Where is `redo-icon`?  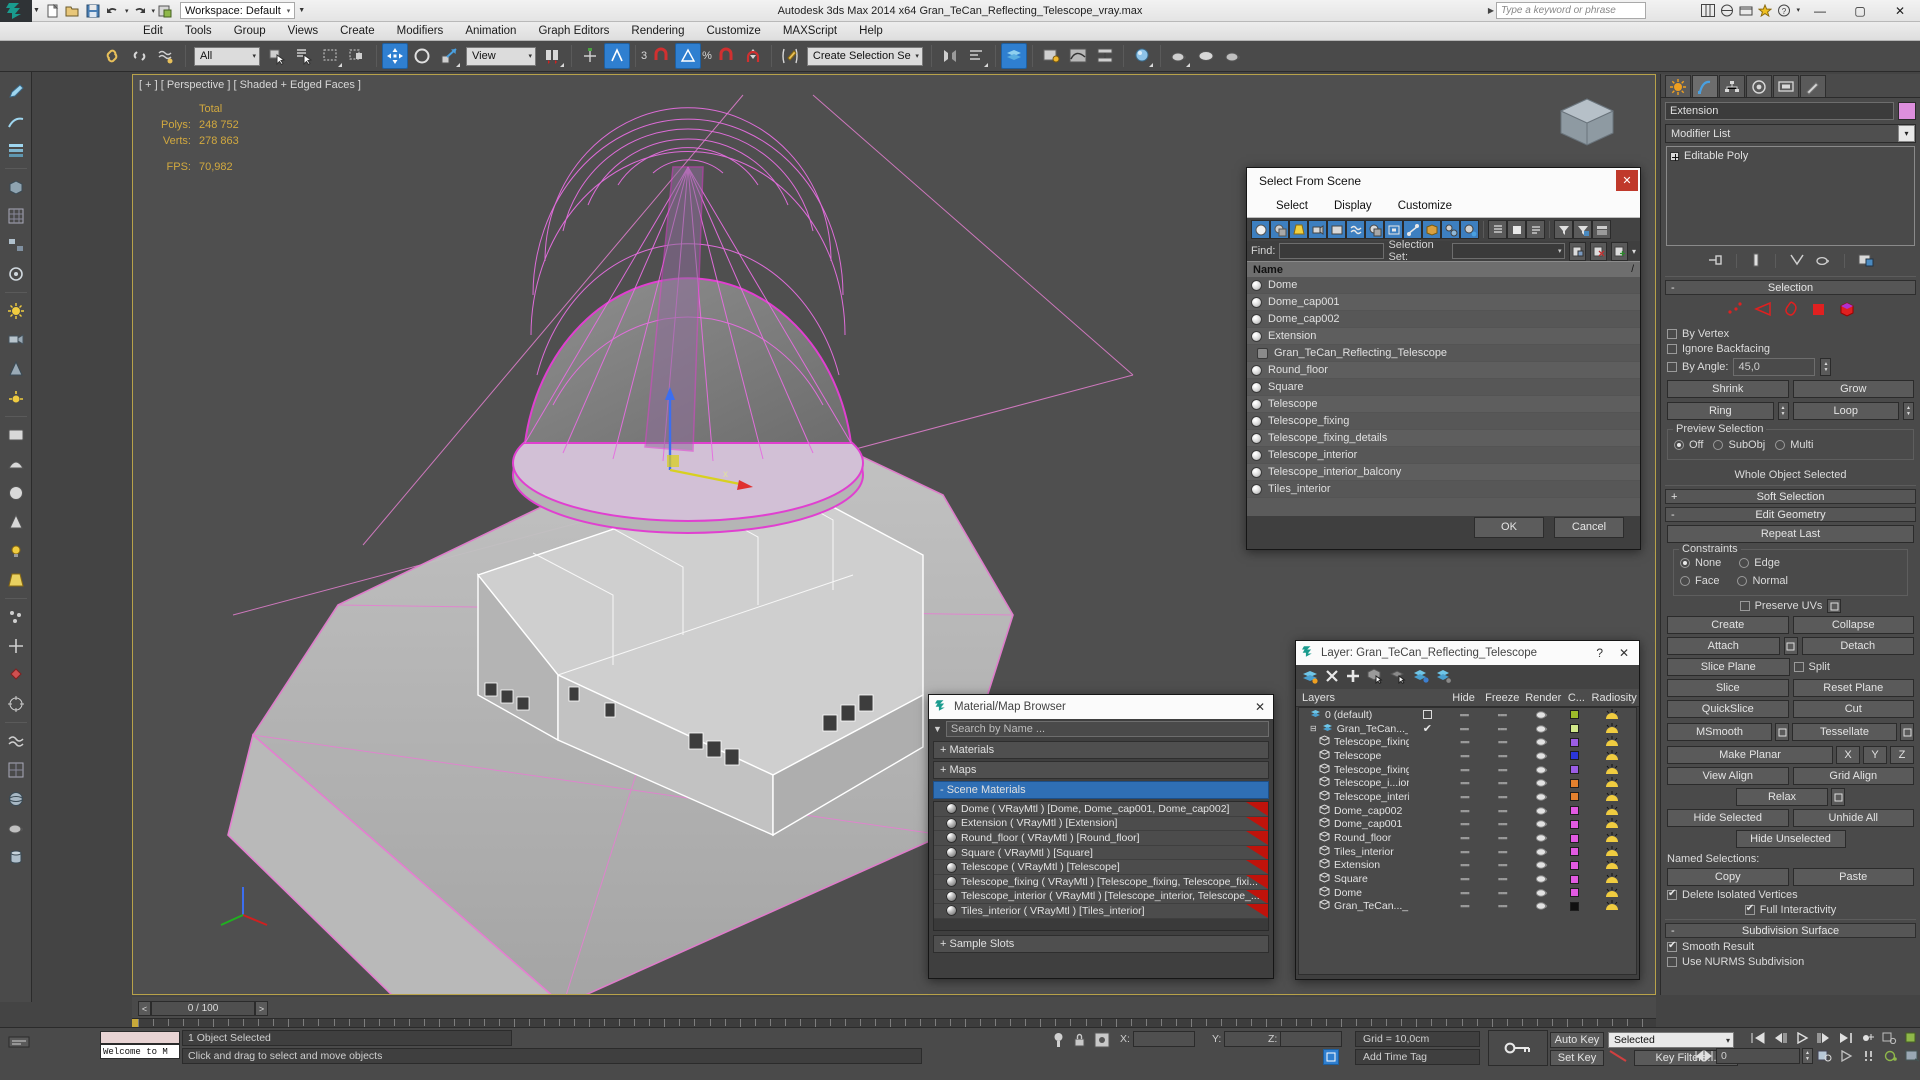
redo-icon is located at coordinates (139, 11).